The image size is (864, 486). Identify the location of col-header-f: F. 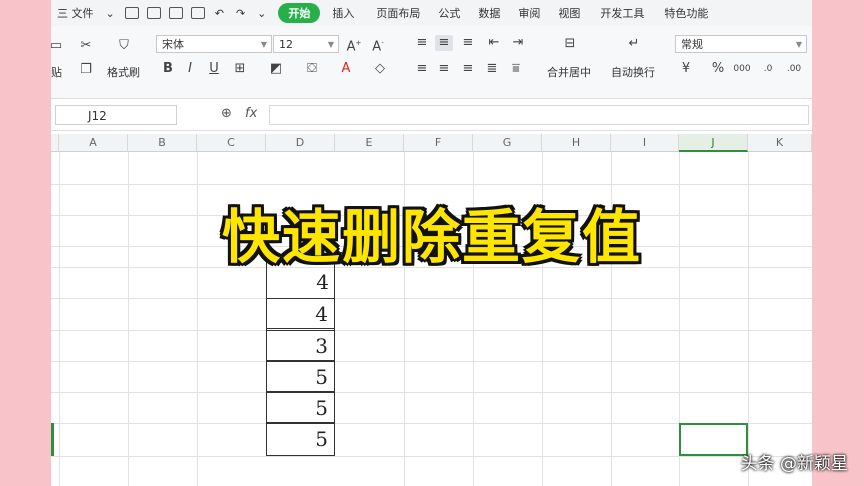
(438, 143).